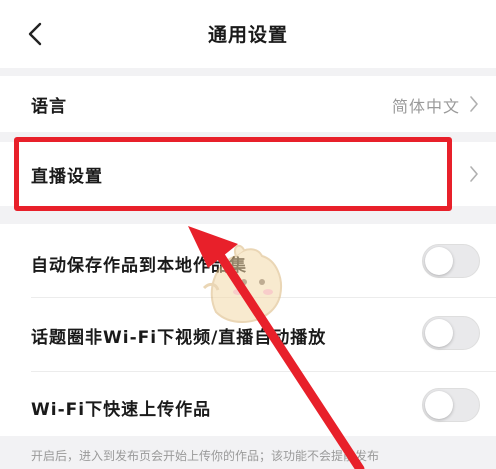  What do you see at coordinates (121, 410) in the screenshot?
I see `wifi-upload-label: Wi-Fi下快速上传作品` at bounding box center [121, 410].